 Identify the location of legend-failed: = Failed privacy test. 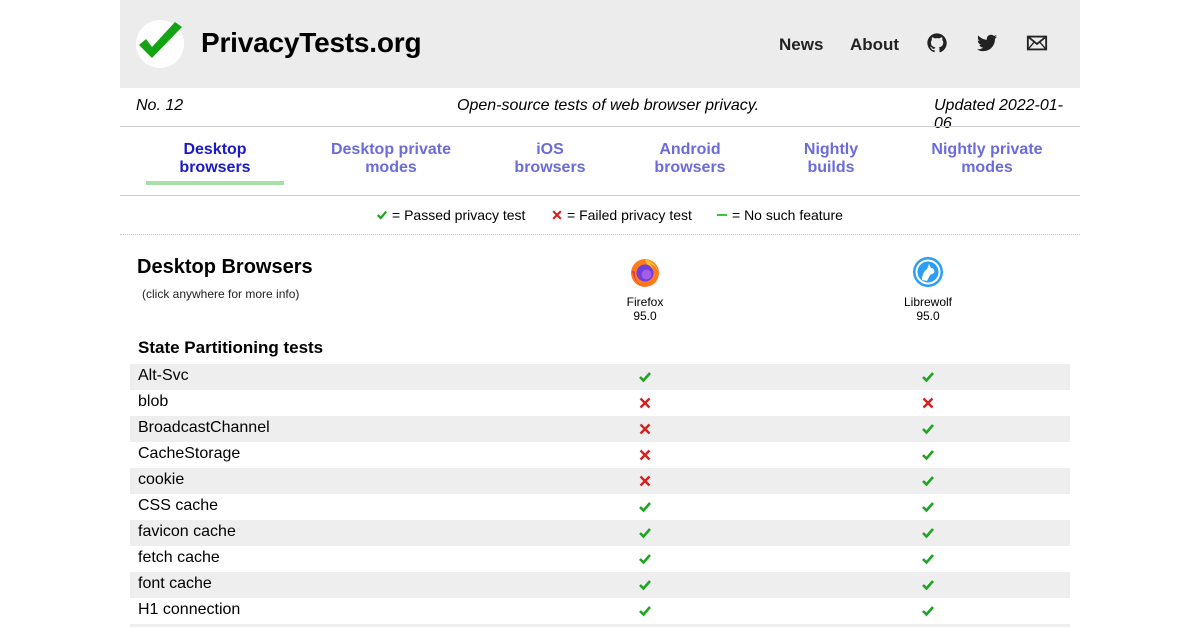
(621, 215).